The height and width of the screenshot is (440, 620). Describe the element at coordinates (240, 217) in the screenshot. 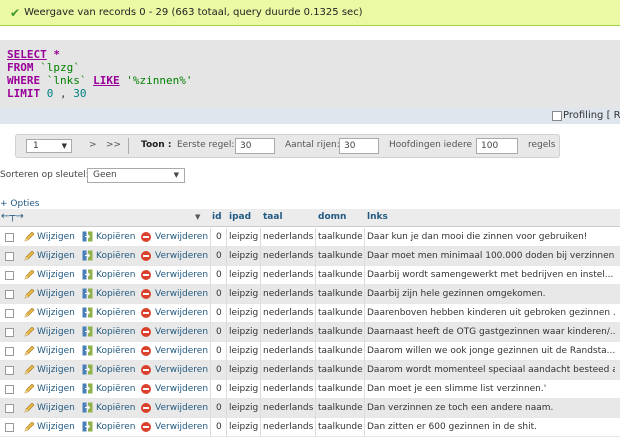

I see `column-header-ipad: ipad` at that location.